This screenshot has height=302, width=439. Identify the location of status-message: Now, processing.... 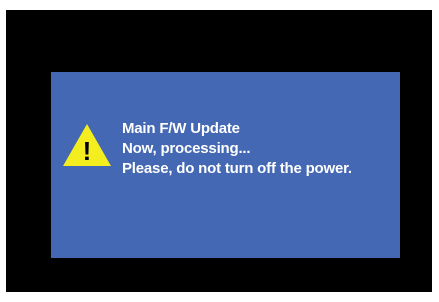
(186, 148).